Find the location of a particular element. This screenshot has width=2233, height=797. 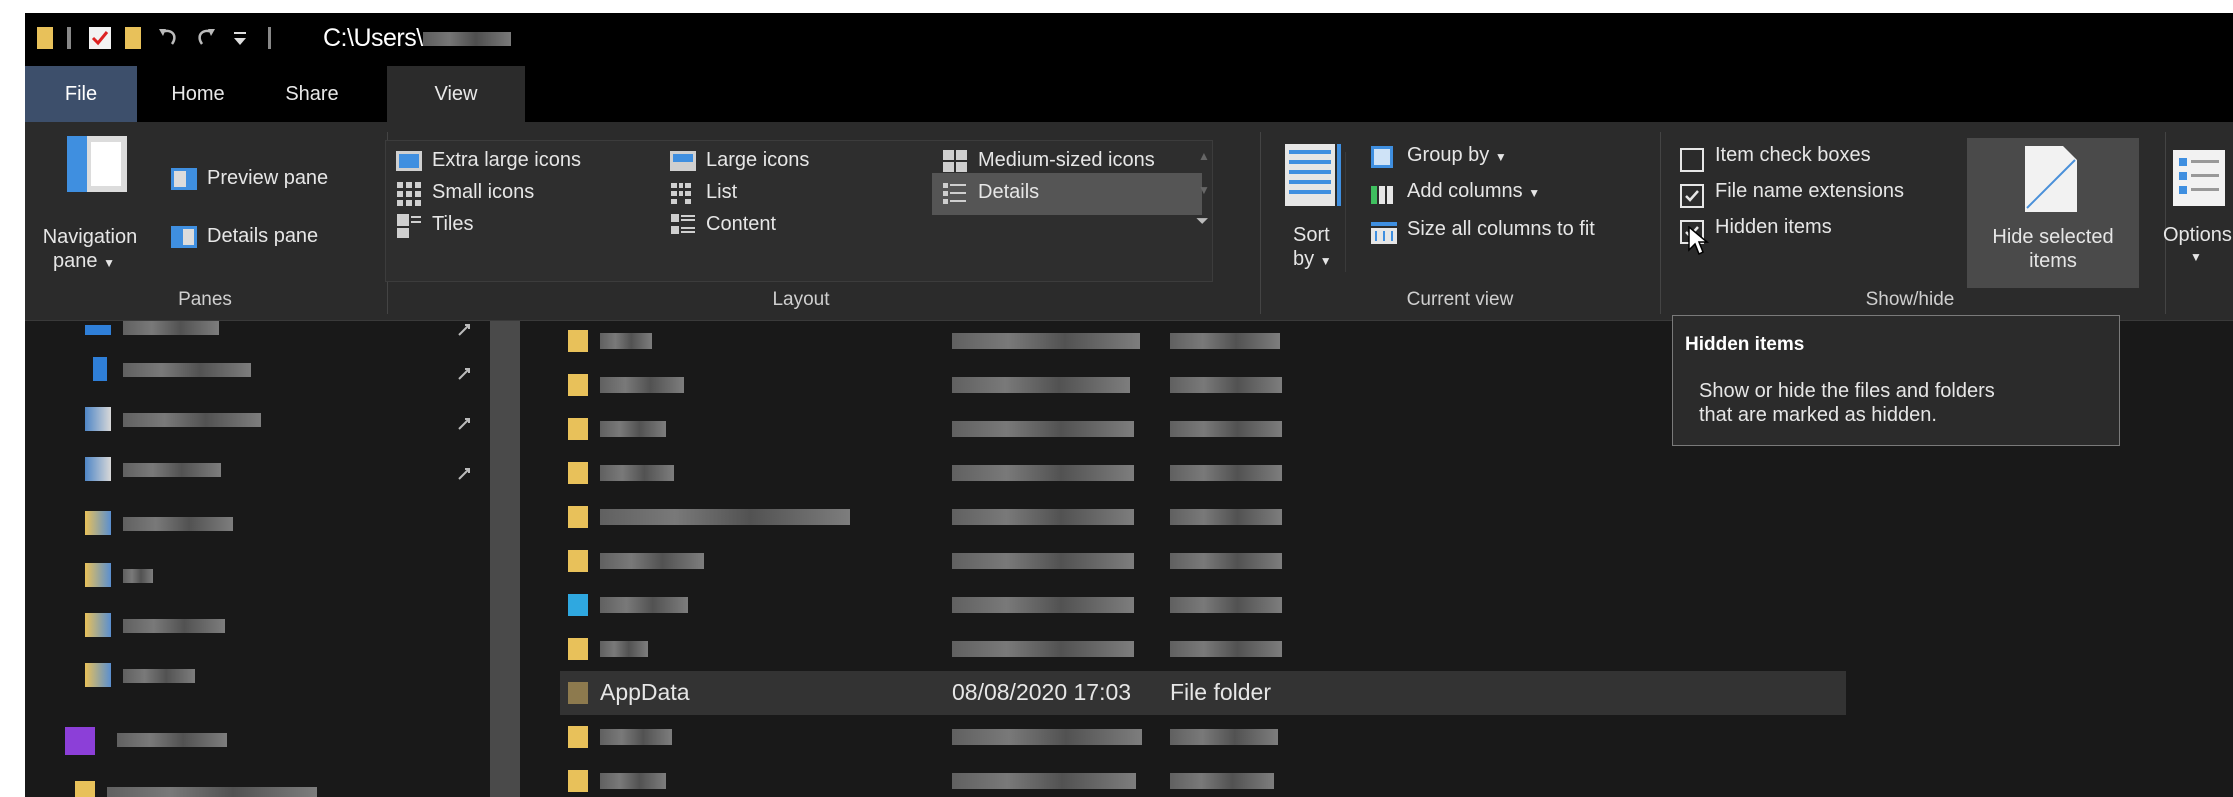

layout-content: Content is located at coordinates (741, 224).